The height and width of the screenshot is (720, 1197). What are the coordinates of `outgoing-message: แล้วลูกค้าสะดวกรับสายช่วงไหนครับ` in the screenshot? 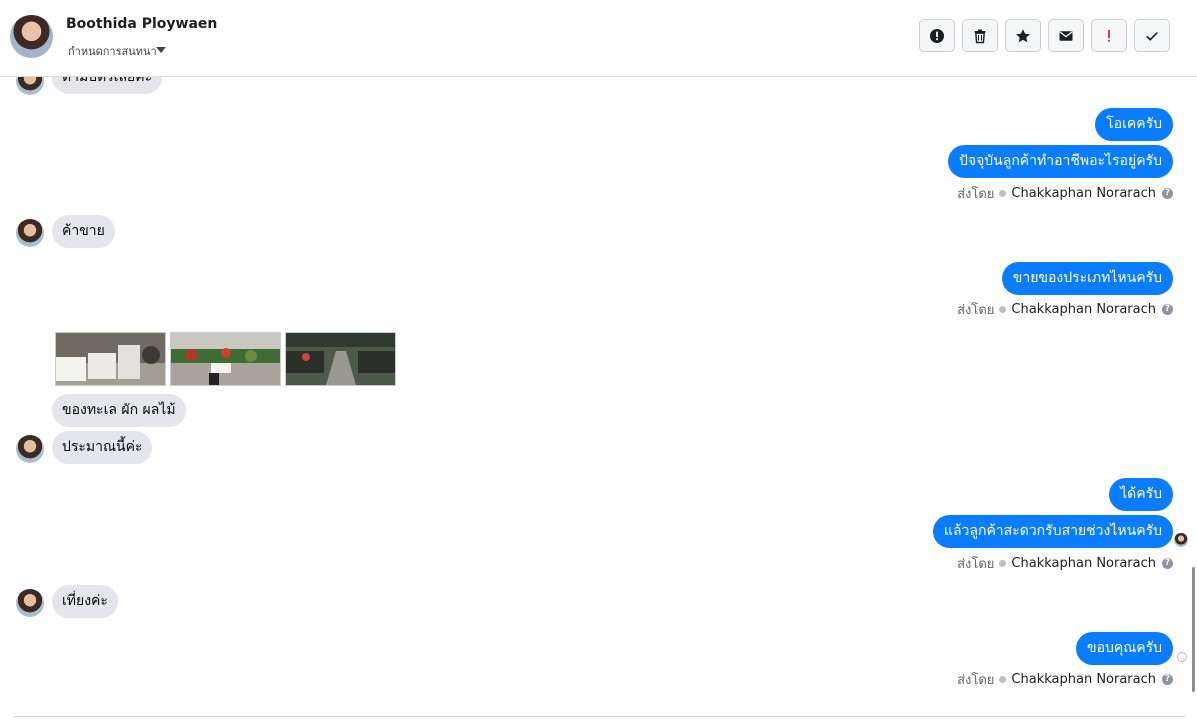 It's located at (1052, 531).